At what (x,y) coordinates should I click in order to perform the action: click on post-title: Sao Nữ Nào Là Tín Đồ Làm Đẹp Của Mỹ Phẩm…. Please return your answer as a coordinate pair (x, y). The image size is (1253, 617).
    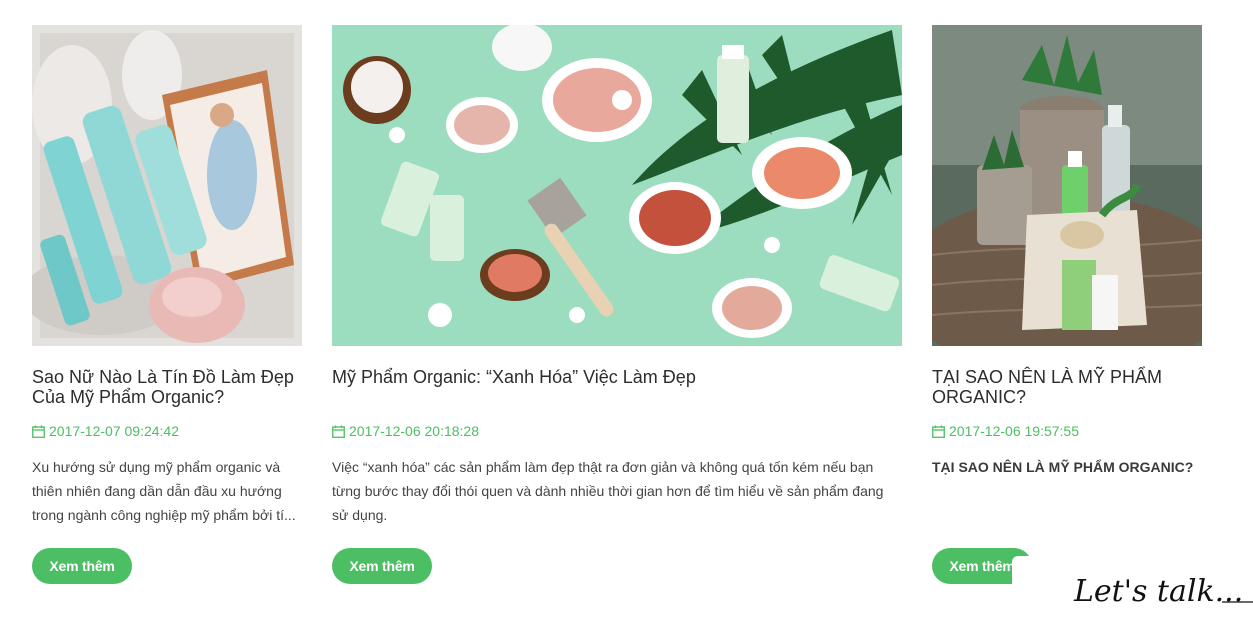
    Looking at the image, I should click on (167, 387).